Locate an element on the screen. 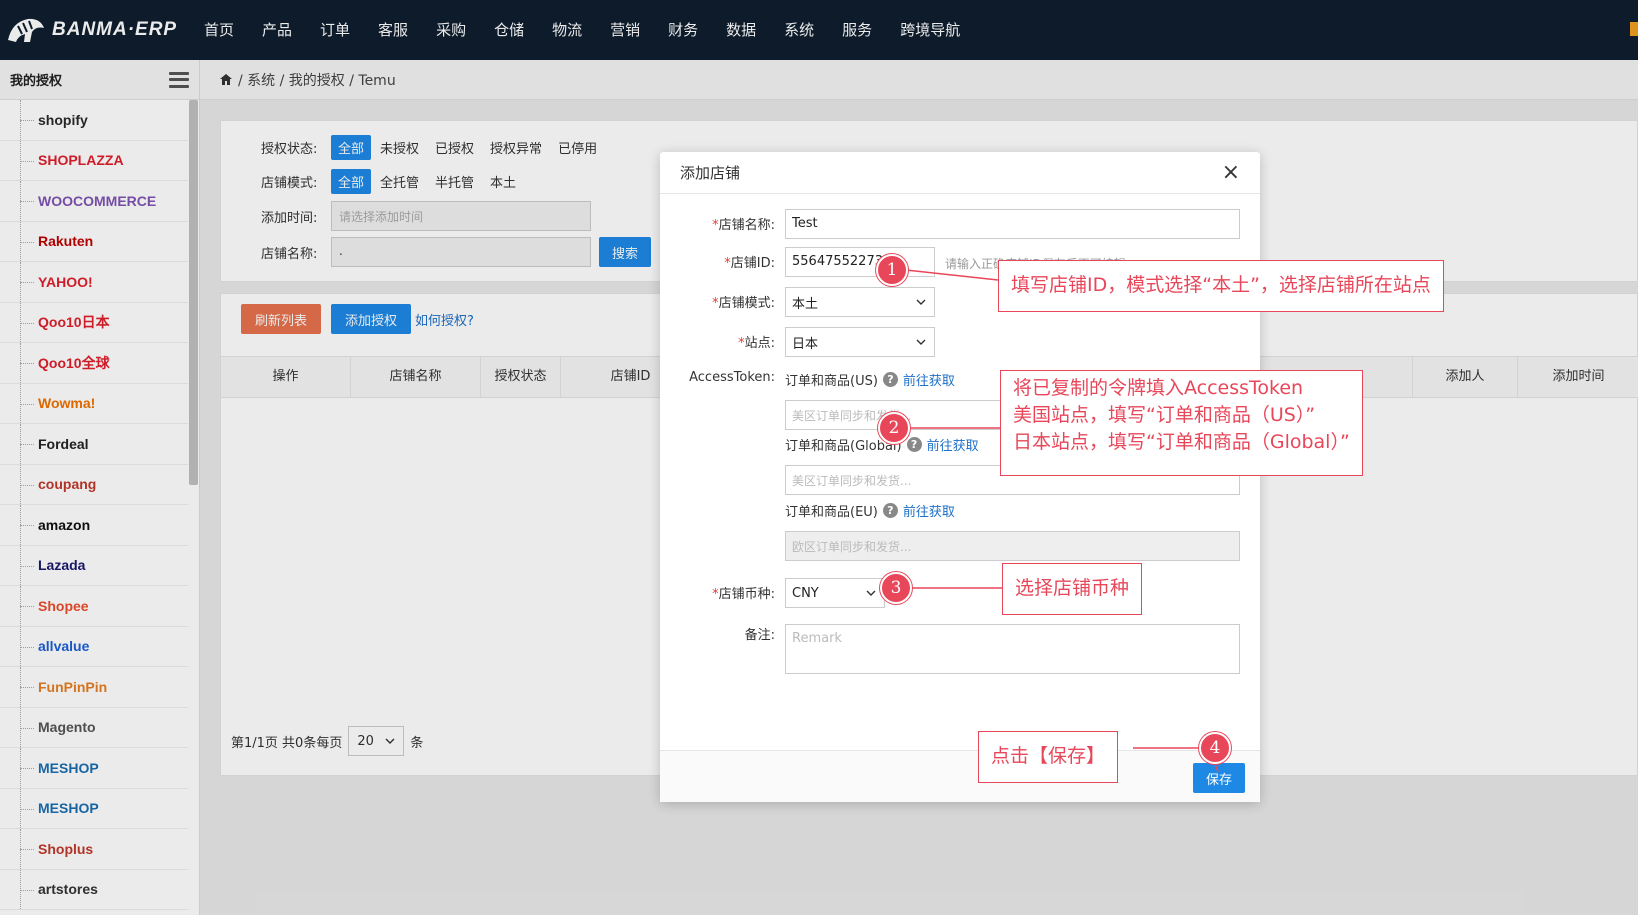 The image size is (1638, 915). currency-value: CNY is located at coordinates (805, 593).